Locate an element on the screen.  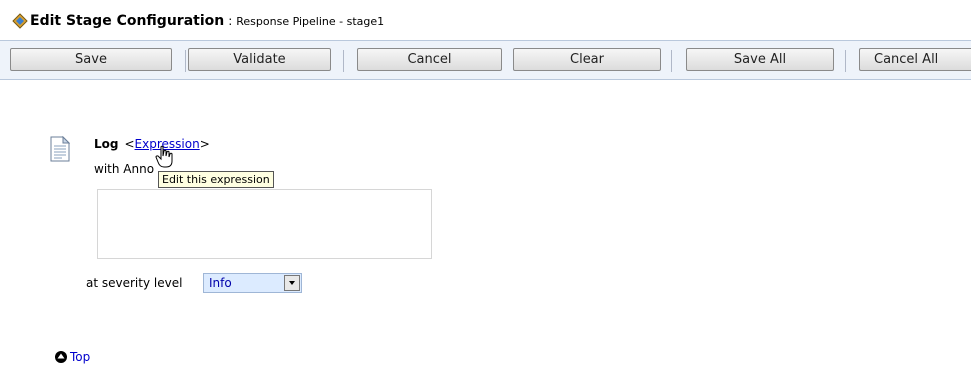
top-link: Top is located at coordinates (72, 357).